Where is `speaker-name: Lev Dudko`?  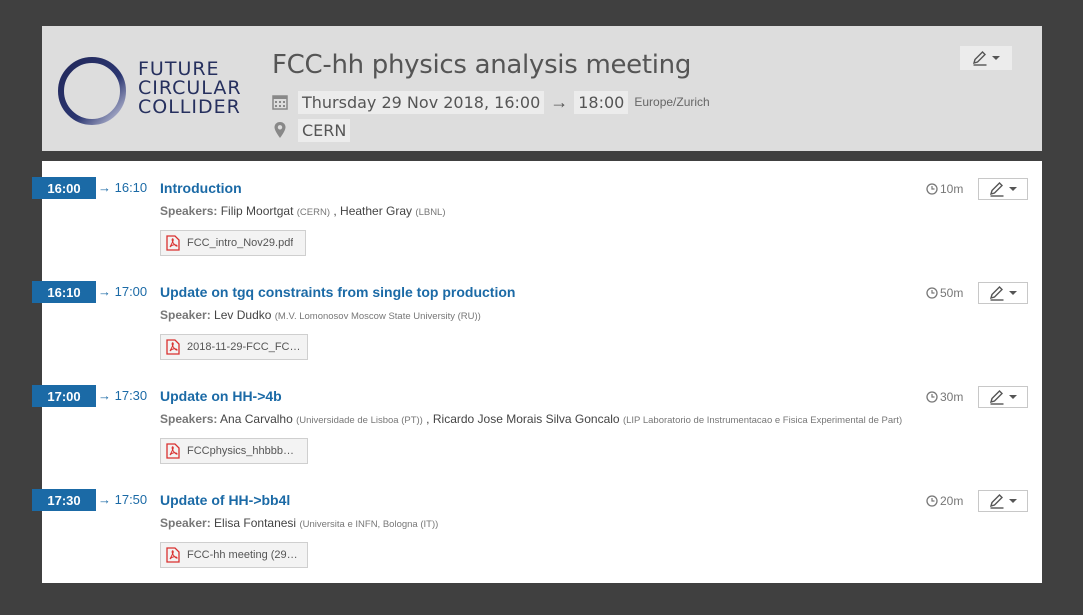
speaker-name: Lev Dudko is located at coordinates (243, 315).